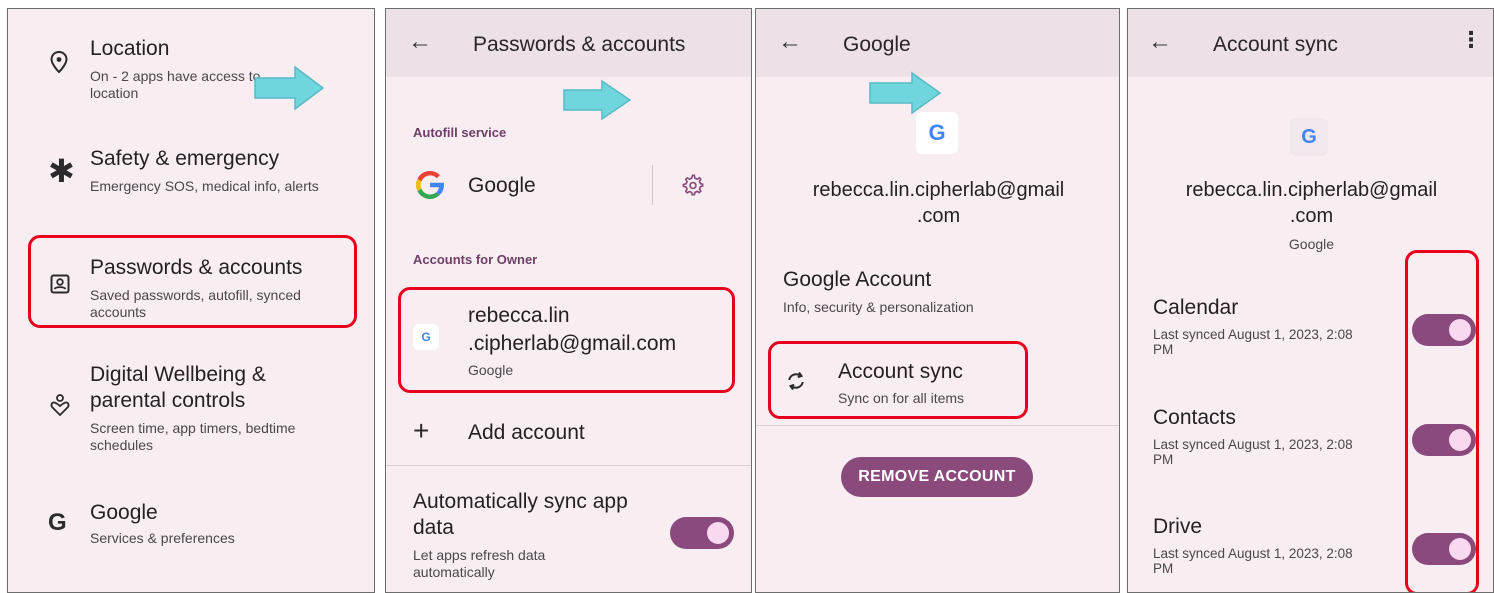 This screenshot has width=1494, height=593. Describe the element at coordinates (693, 185) in the screenshot. I see `gear-icon` at that location.